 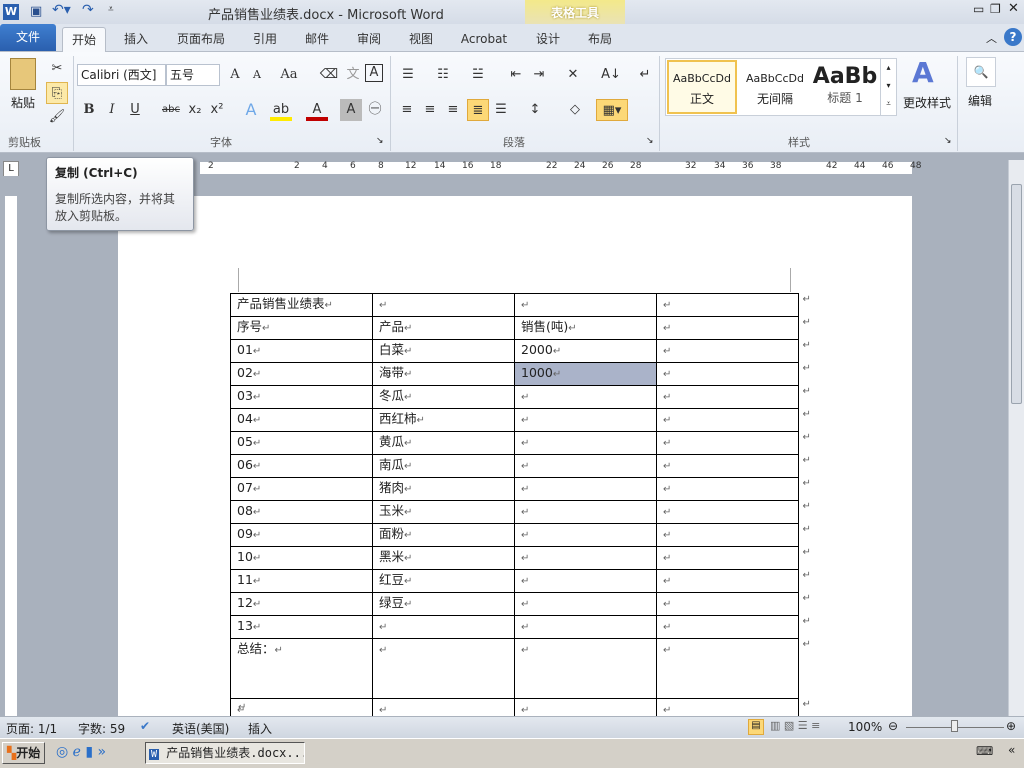 What do you see at coordinates (443, 581) in the screenshot?
I see `table-cell: 红豆↵` at bounding box center [443, 581].